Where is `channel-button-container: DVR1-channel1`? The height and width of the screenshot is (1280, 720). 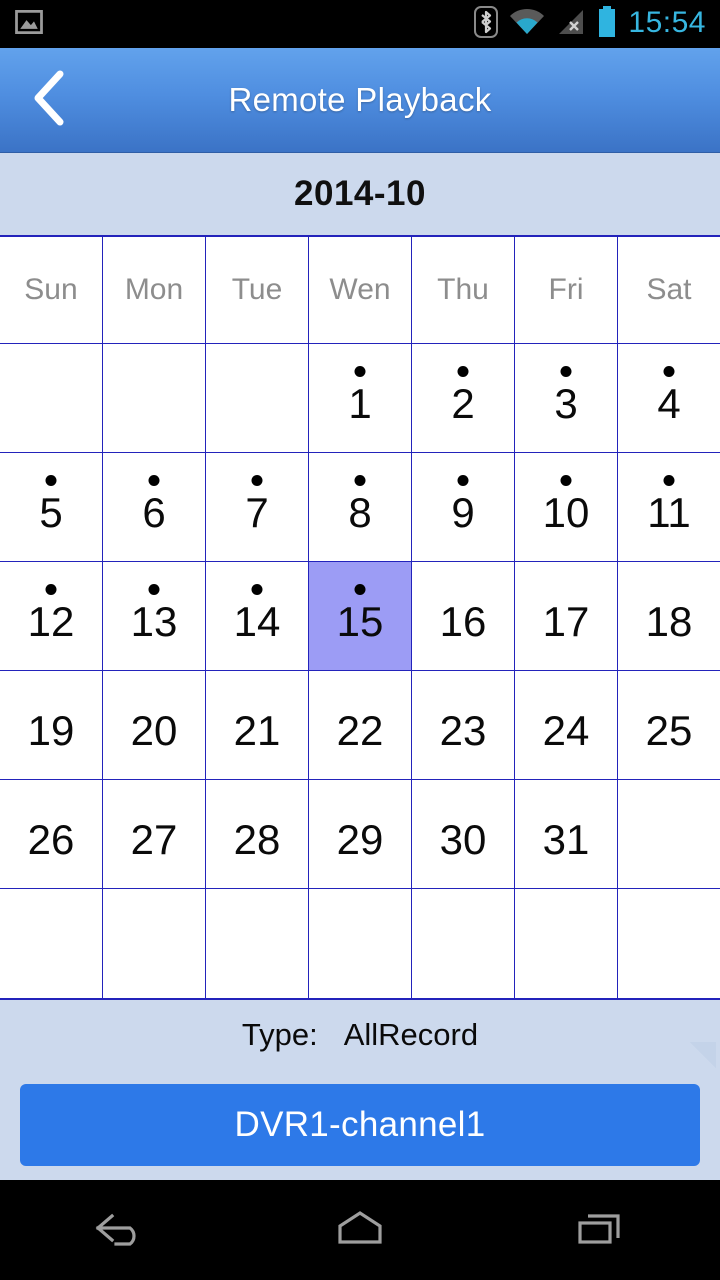
channel-button-container: DVR1-channel1 is located at coordinates (360, 1132).